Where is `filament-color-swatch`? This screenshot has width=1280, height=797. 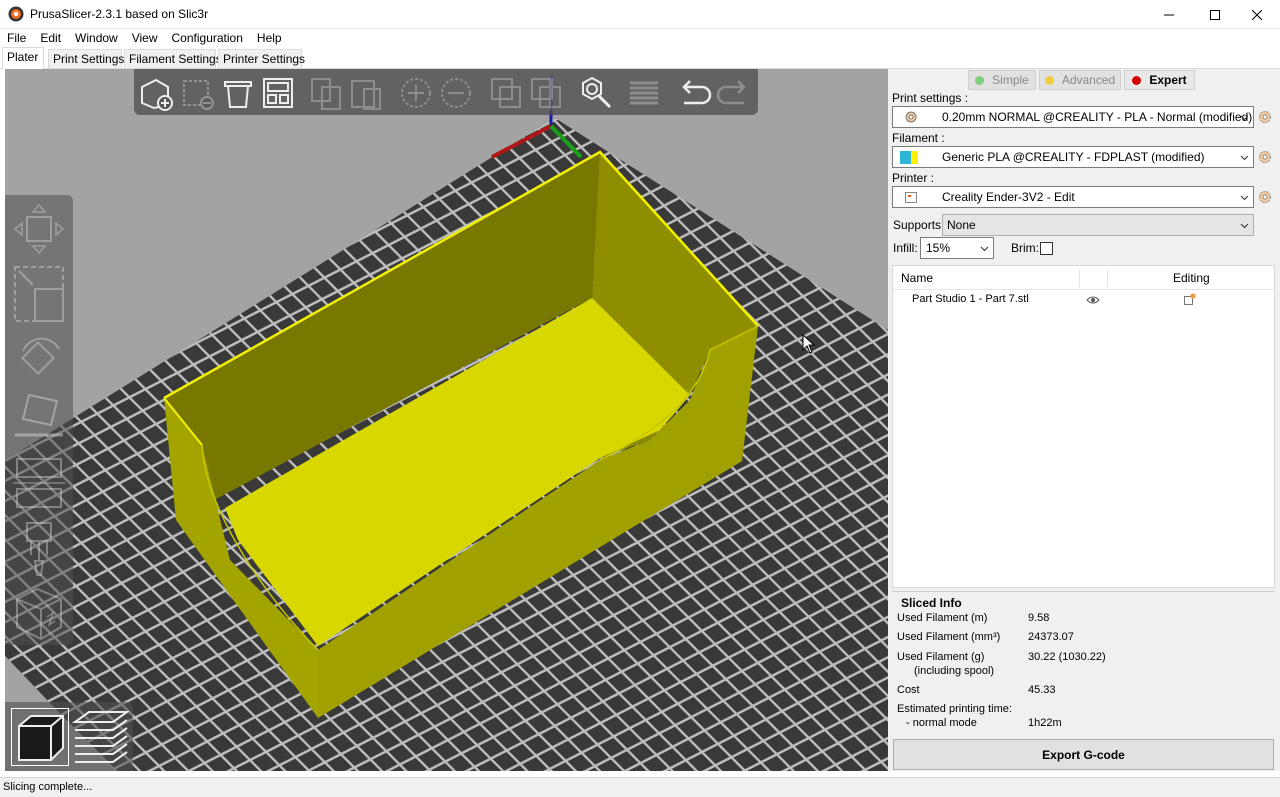 filament-color-swatch is located at coordinates (909, 157).